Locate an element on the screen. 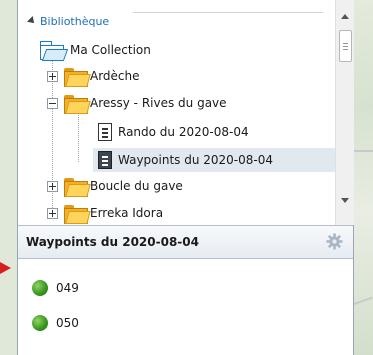 The image size is (373, 355). tree-item-label: Erreka Idora is located at coordinates (127, 213).